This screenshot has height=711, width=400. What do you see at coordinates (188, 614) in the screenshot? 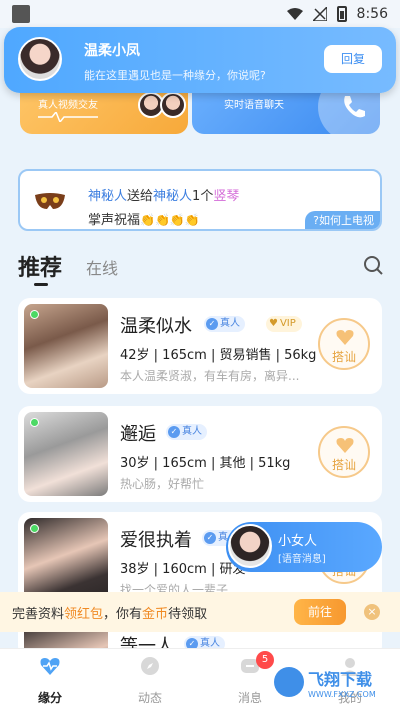
I see `reward-suffix: 待领取` at bounding box center [188, 614].